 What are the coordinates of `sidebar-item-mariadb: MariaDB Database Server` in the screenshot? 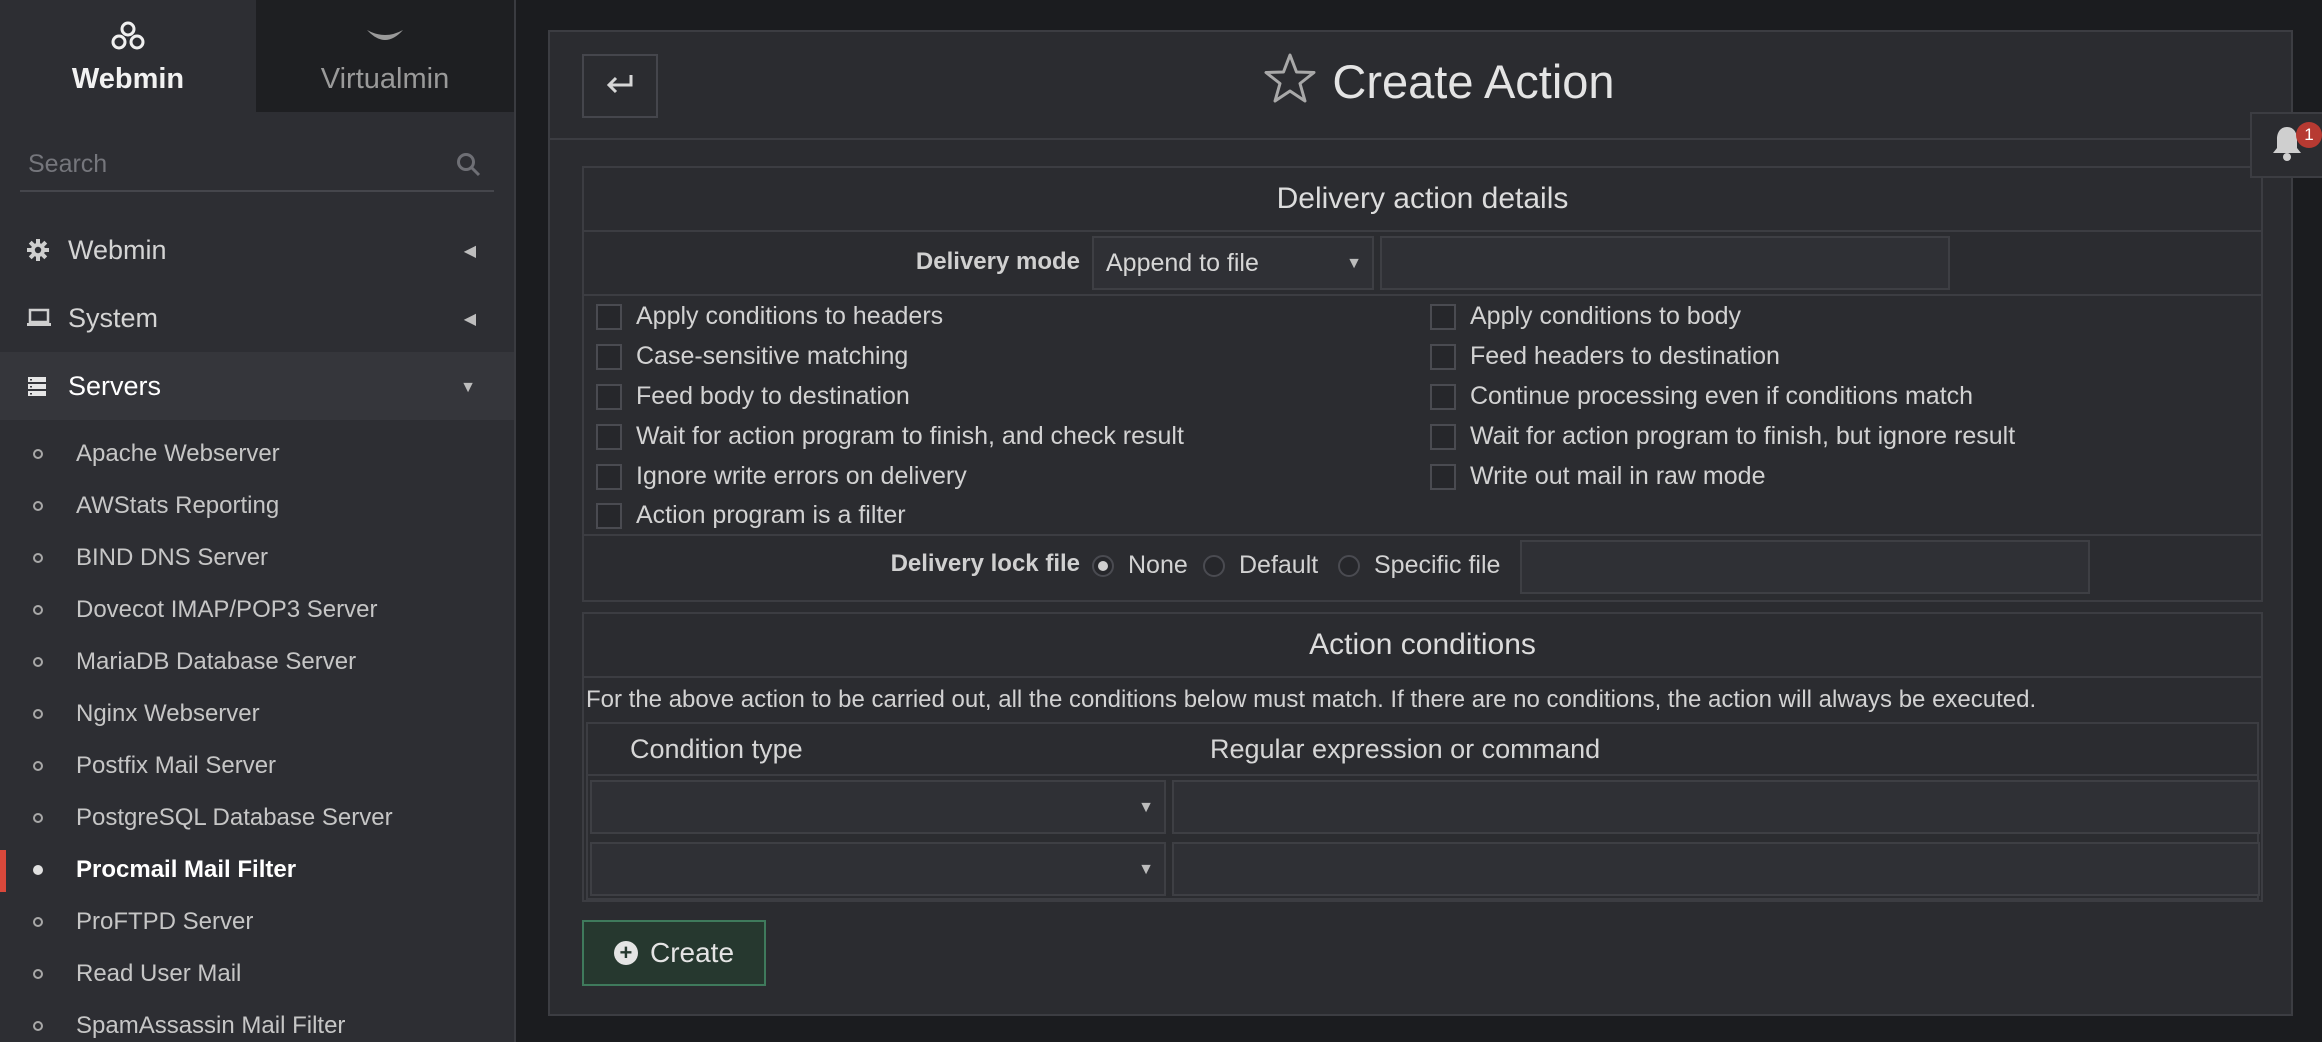 It's located at (257, 662).